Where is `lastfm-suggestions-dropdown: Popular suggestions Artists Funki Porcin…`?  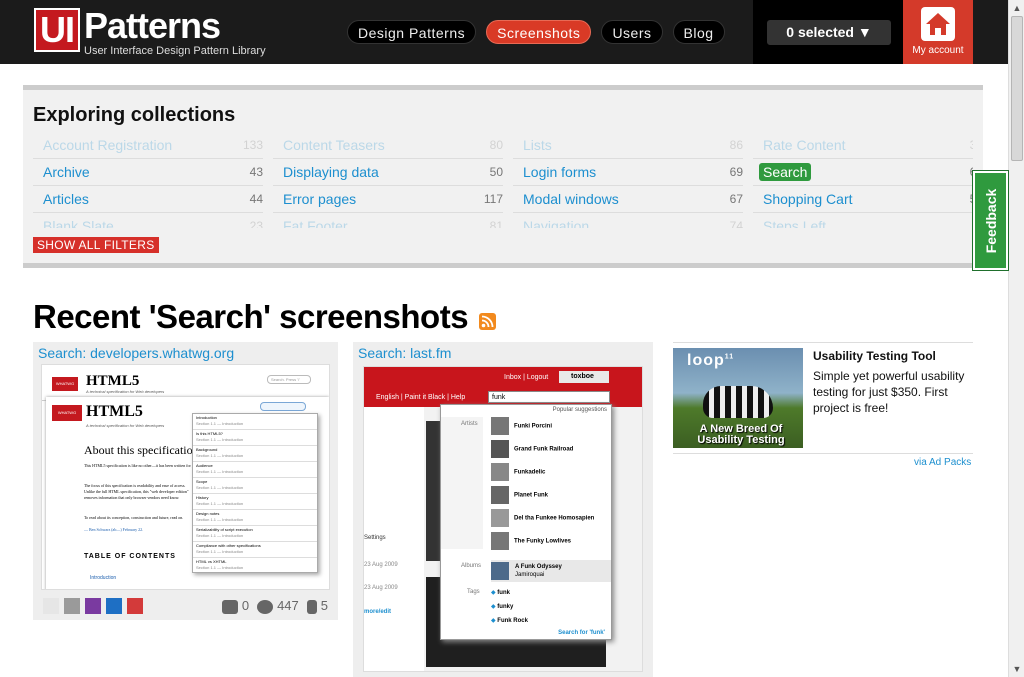
lastfm-suggestions-dropdown: Popular suggestions Artists Funki Porcin… is located at coordinates (526, 522).